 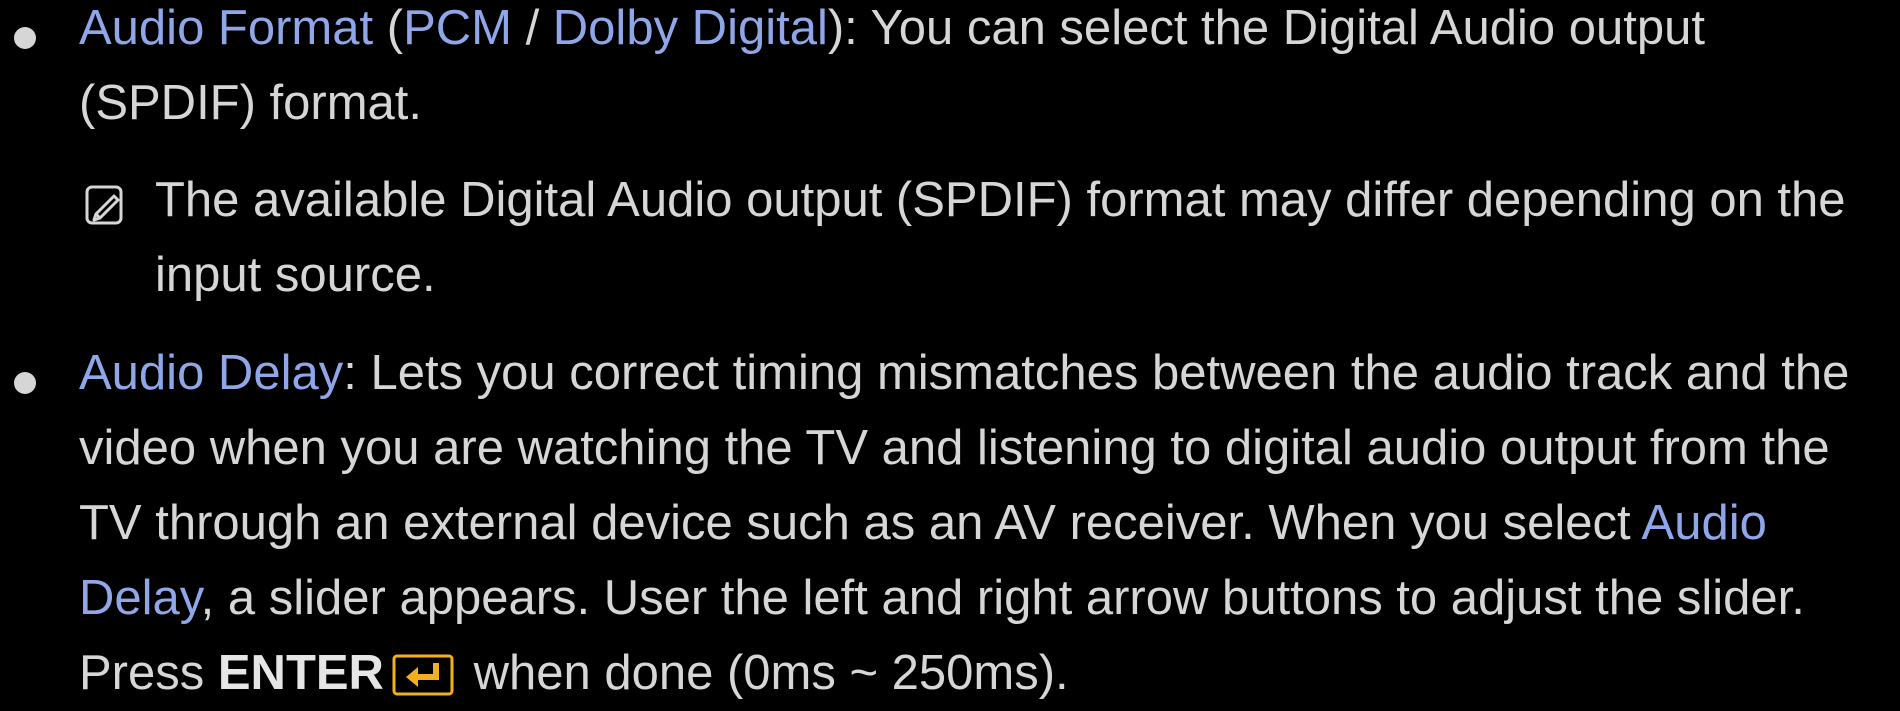 I want to click on open-paren: (, so click(x=388, y=28).